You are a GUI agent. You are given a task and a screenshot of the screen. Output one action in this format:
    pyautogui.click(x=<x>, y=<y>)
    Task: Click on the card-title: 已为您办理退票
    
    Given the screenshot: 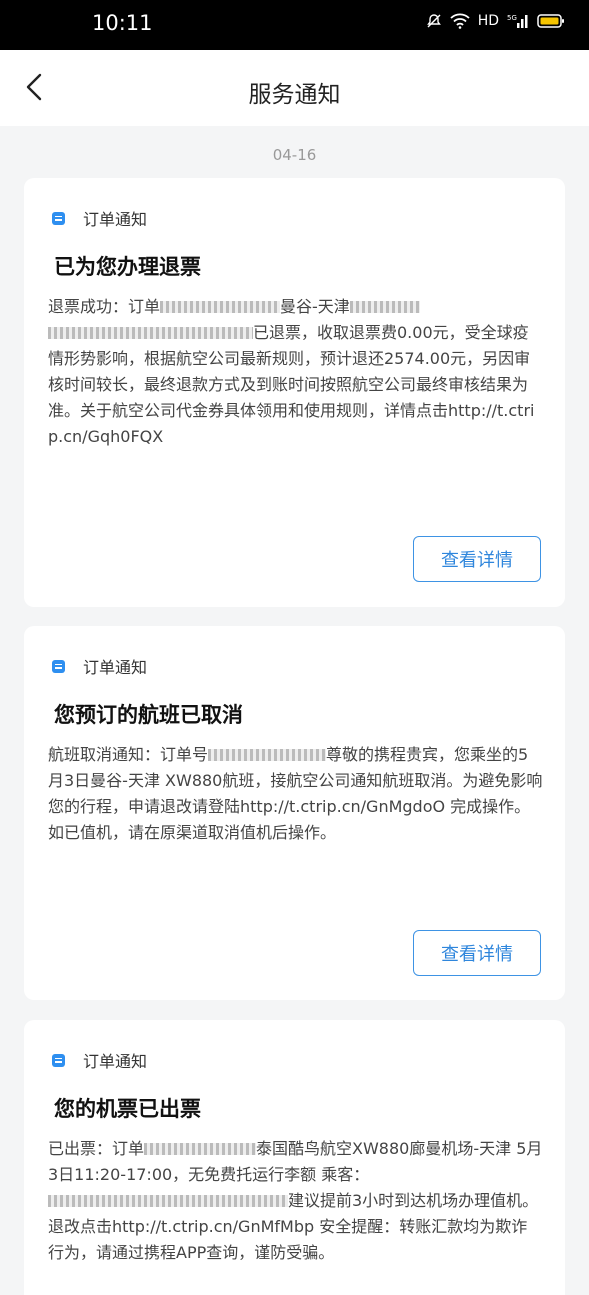 What is the action you would take?
    pyautogui.click(x=127, y=267)
    